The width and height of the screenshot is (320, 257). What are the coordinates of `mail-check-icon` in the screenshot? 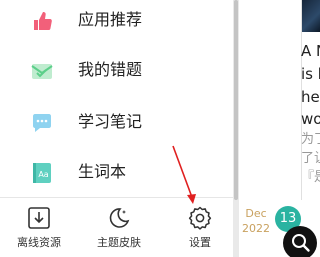 It's located at (42, 71).